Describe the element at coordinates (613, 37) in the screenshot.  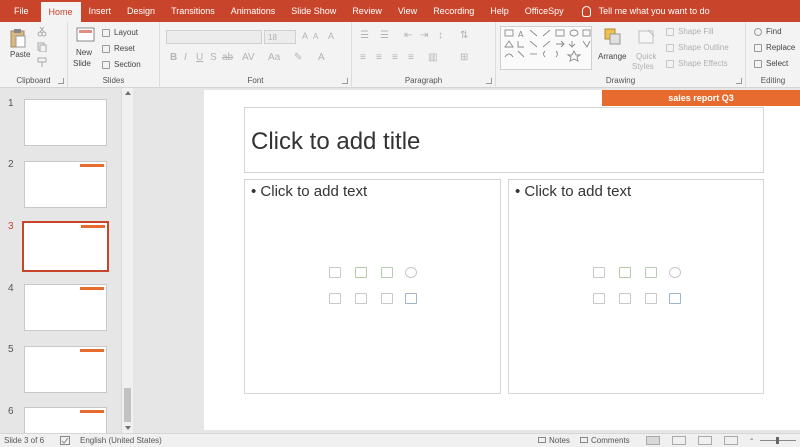
I see `arrange-button` at that location.